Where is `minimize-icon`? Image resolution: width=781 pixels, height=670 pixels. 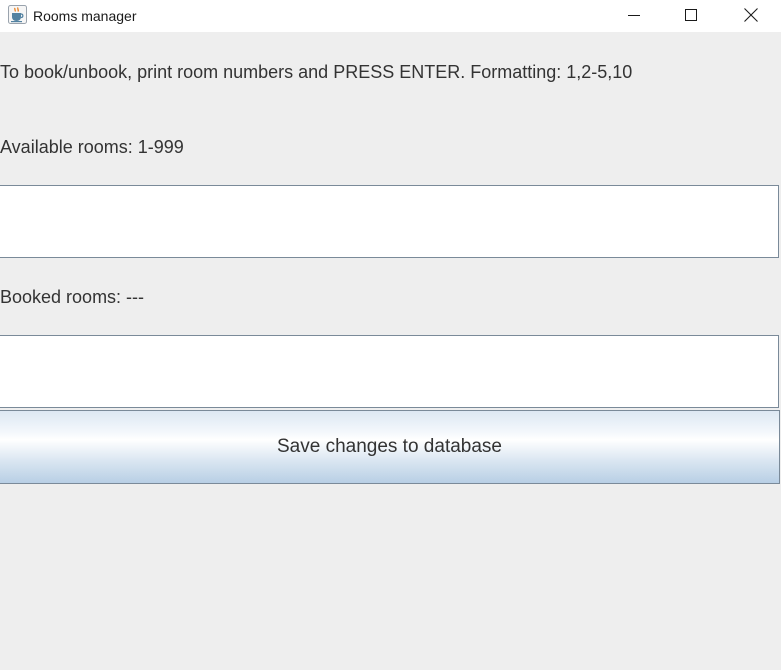
minimize-icon is located at coordinates (634, 15).